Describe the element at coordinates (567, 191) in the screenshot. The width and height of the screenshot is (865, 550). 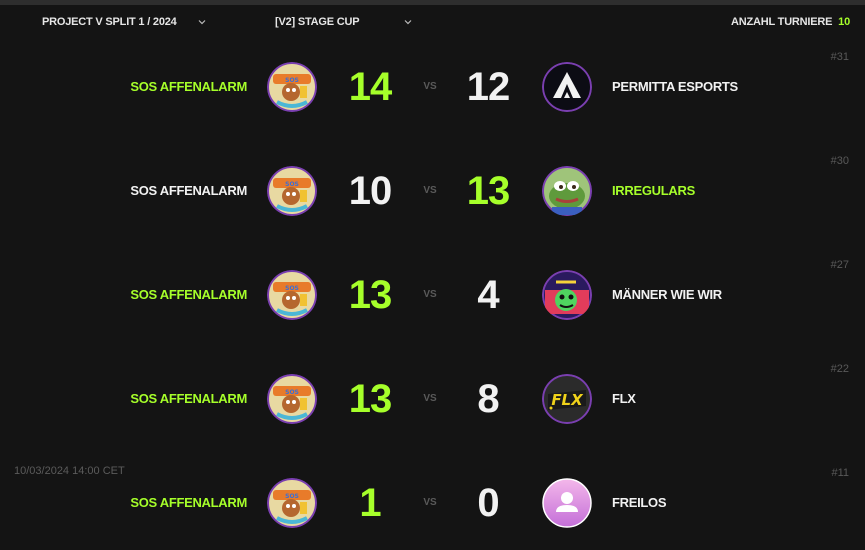
I see `frog-logo-icon` at that location.